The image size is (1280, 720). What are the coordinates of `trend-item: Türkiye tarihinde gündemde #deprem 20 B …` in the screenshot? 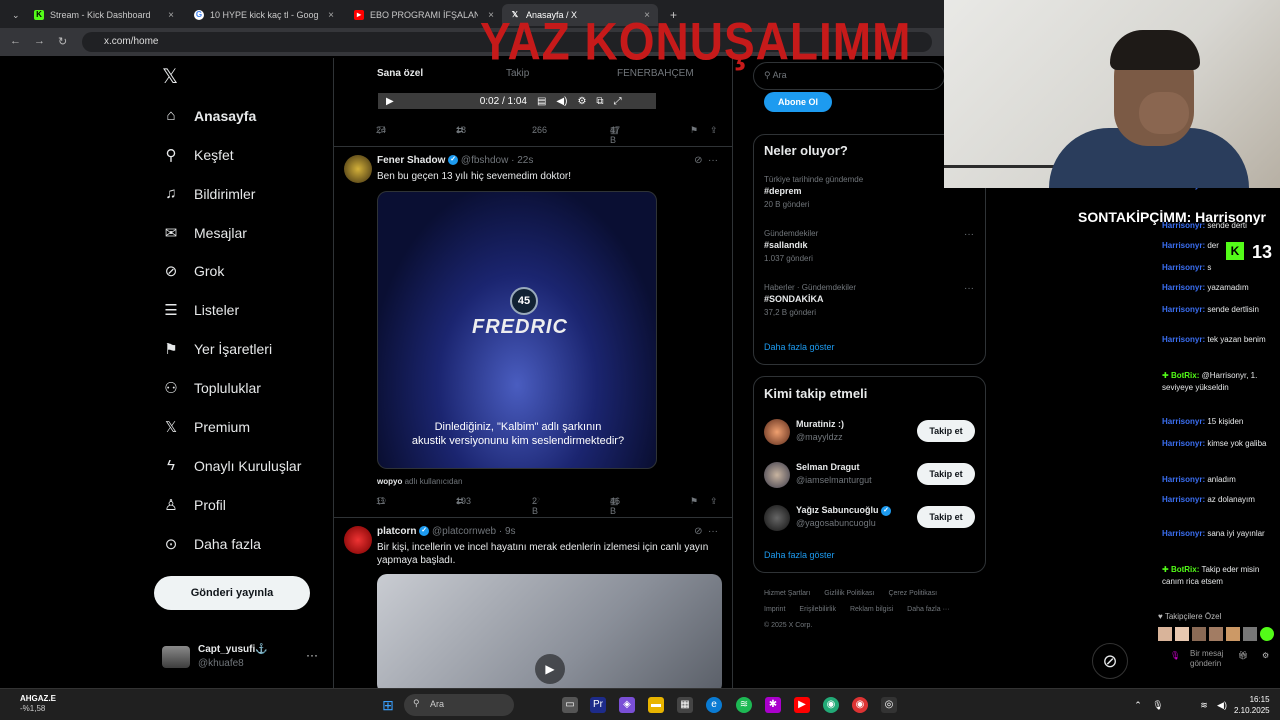 It's located at (869, 192).